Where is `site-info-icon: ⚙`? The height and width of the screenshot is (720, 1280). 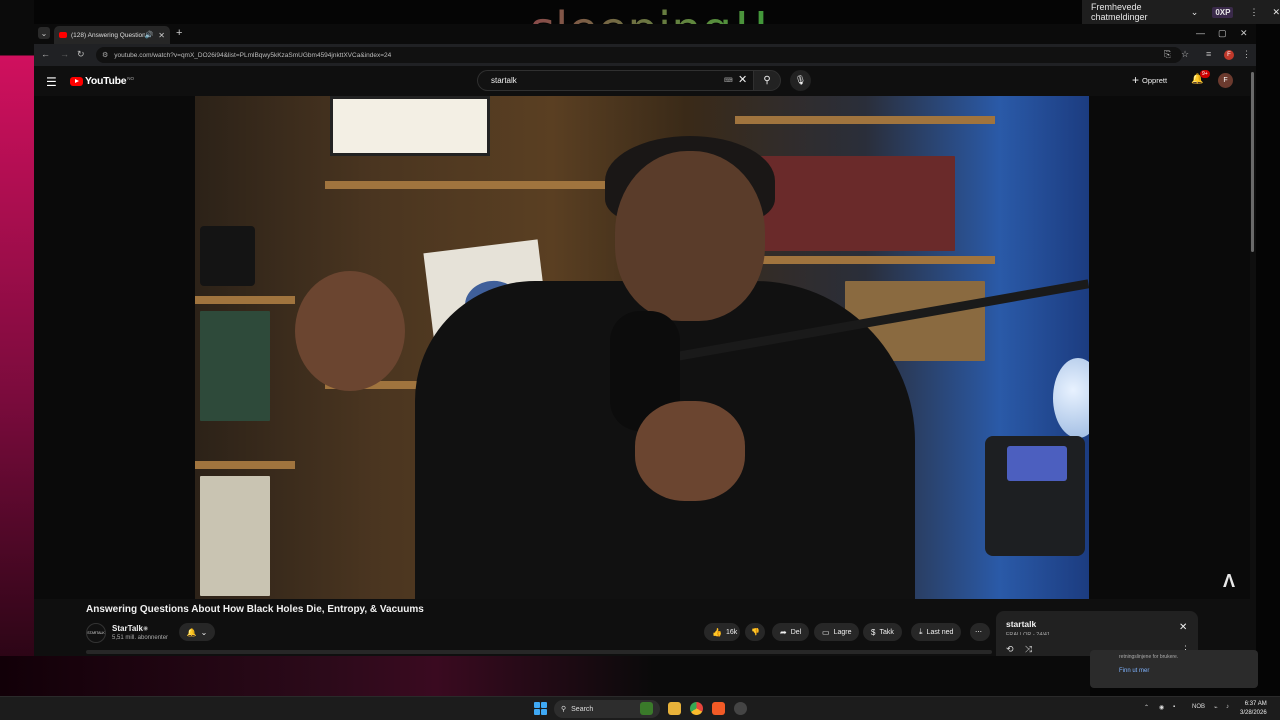 site-info-icon: ⚙ is located at coordinates (105, 55).